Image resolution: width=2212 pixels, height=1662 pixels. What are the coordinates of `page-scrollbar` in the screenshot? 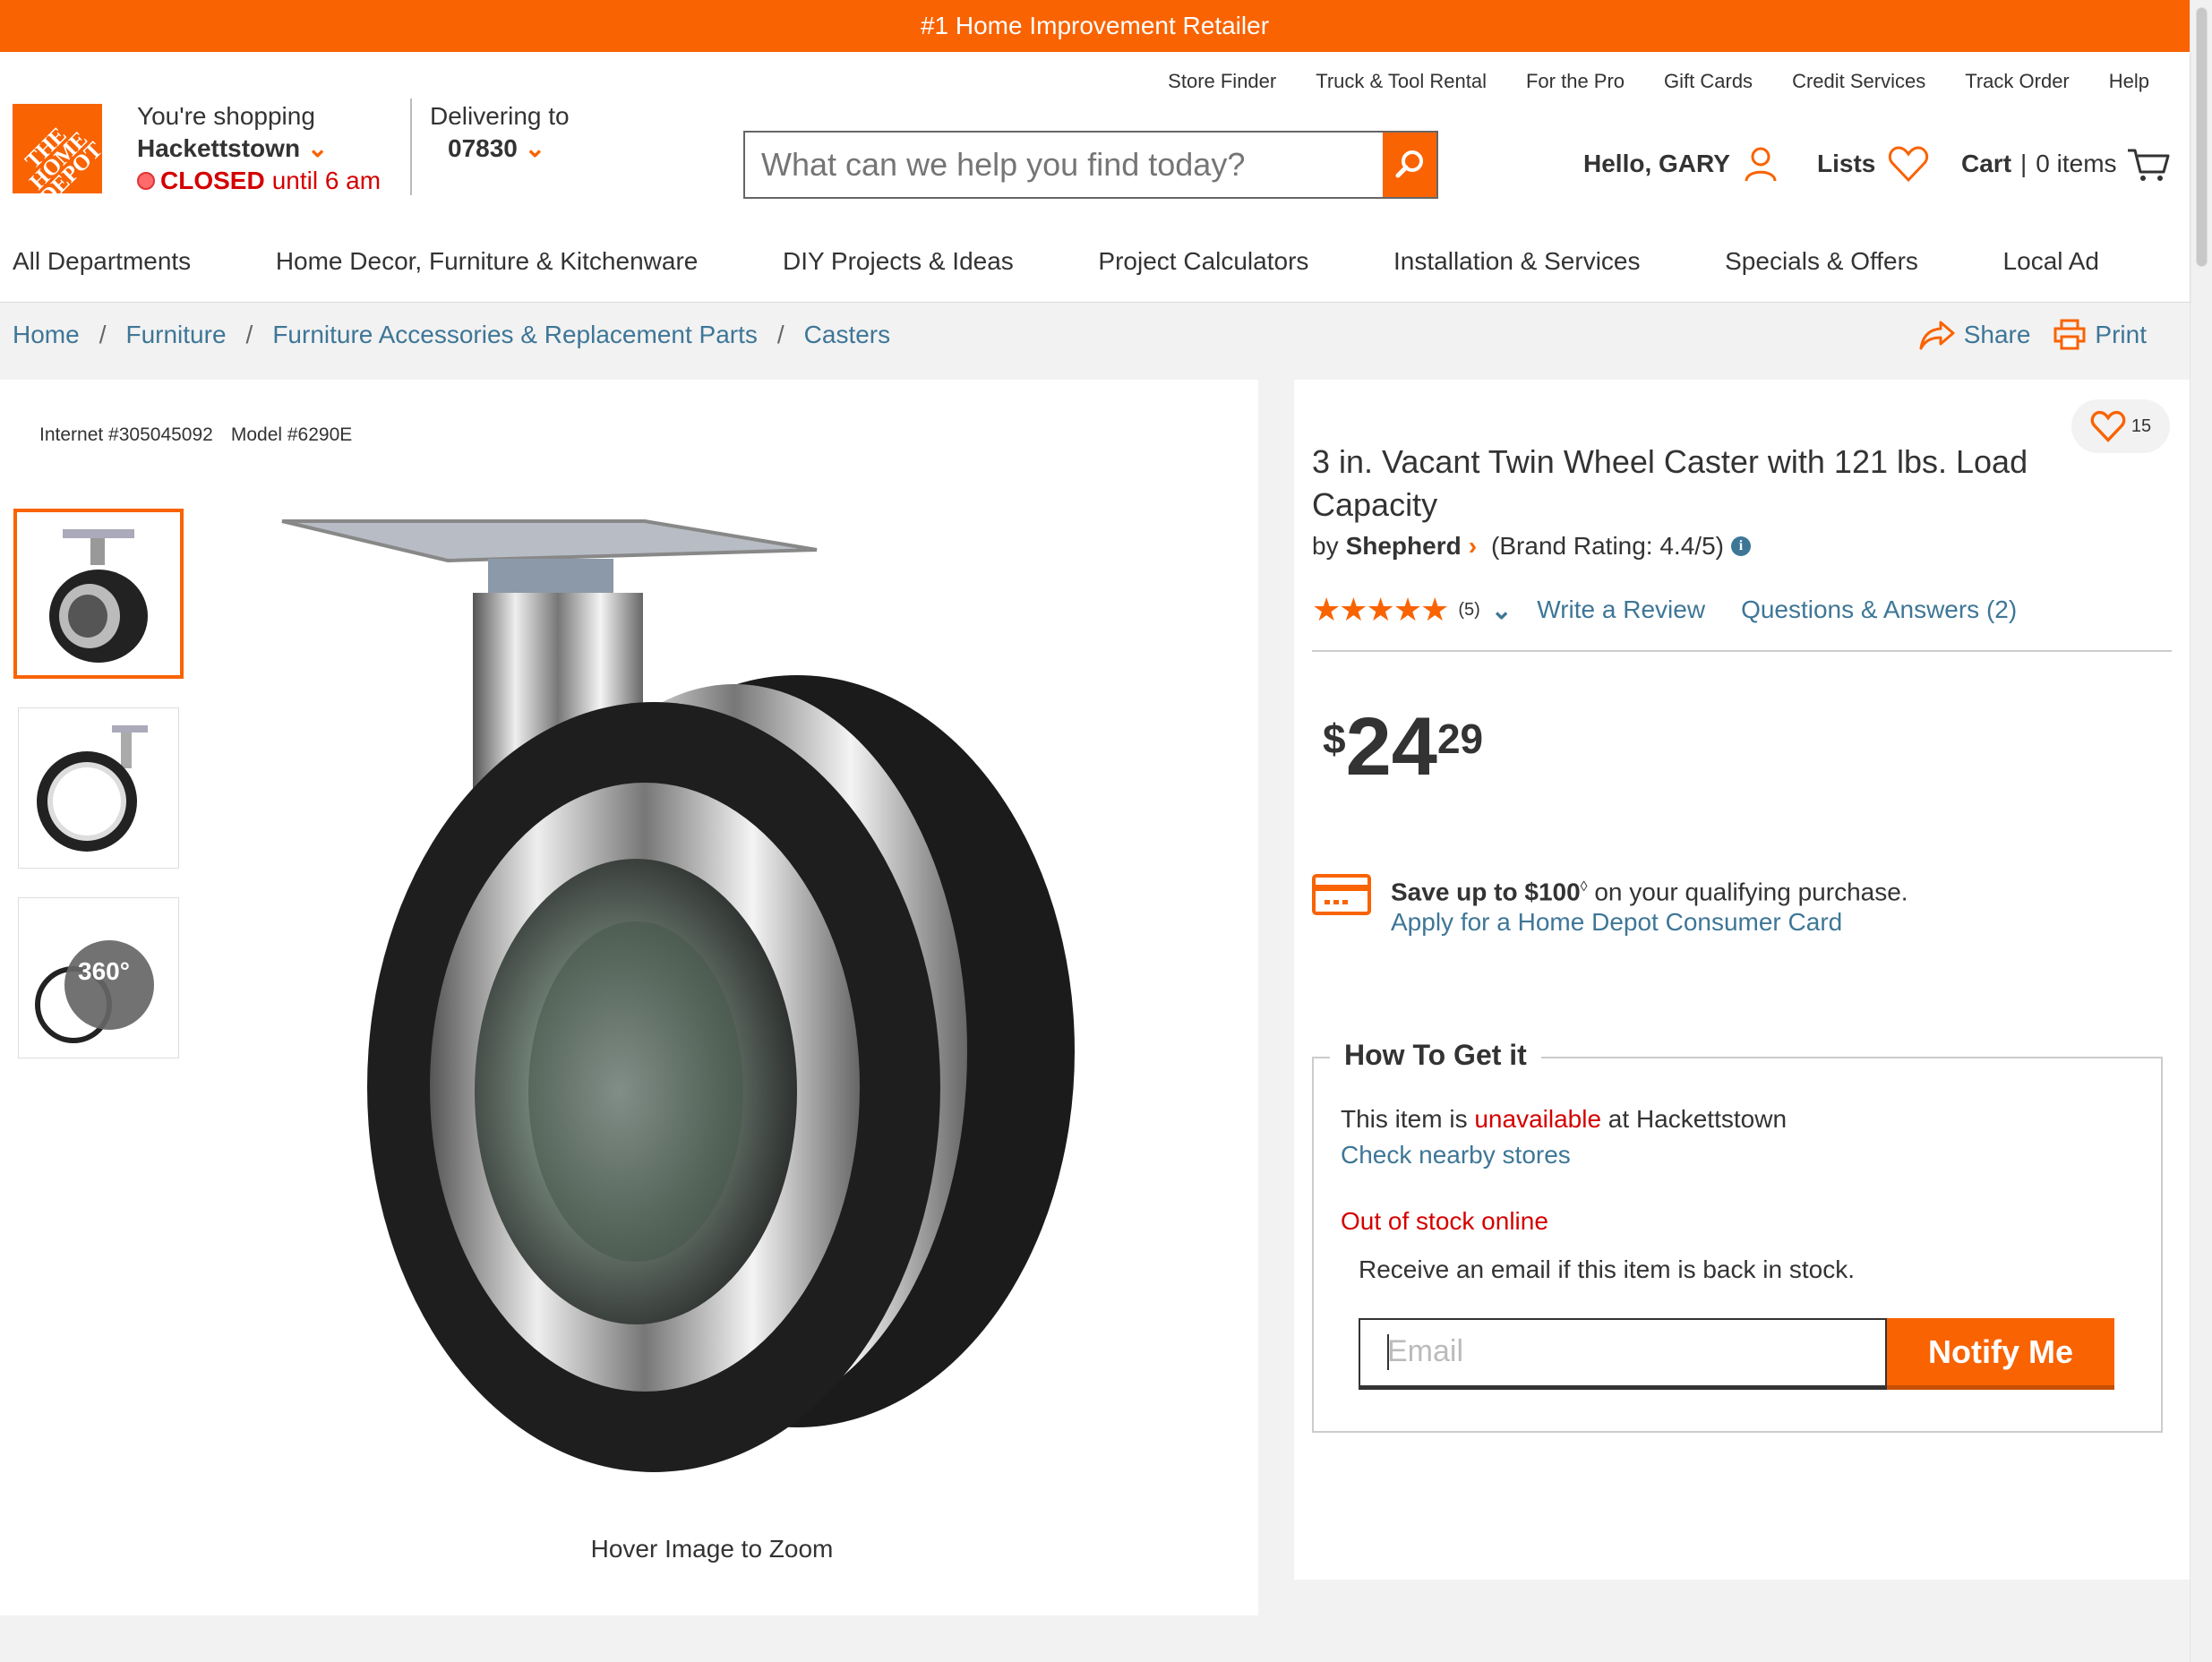 It's located at (2201, 831).